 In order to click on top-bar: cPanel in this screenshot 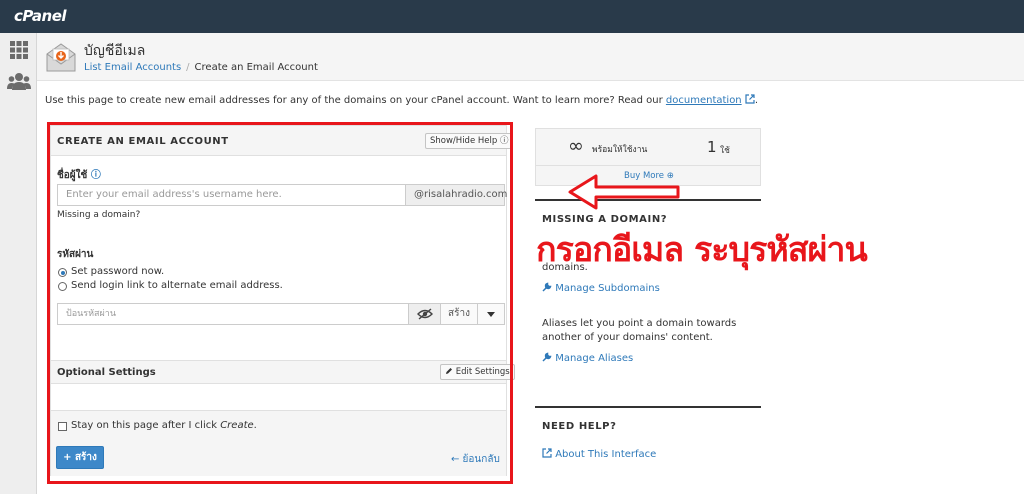, I will do `click(512, 16)`.